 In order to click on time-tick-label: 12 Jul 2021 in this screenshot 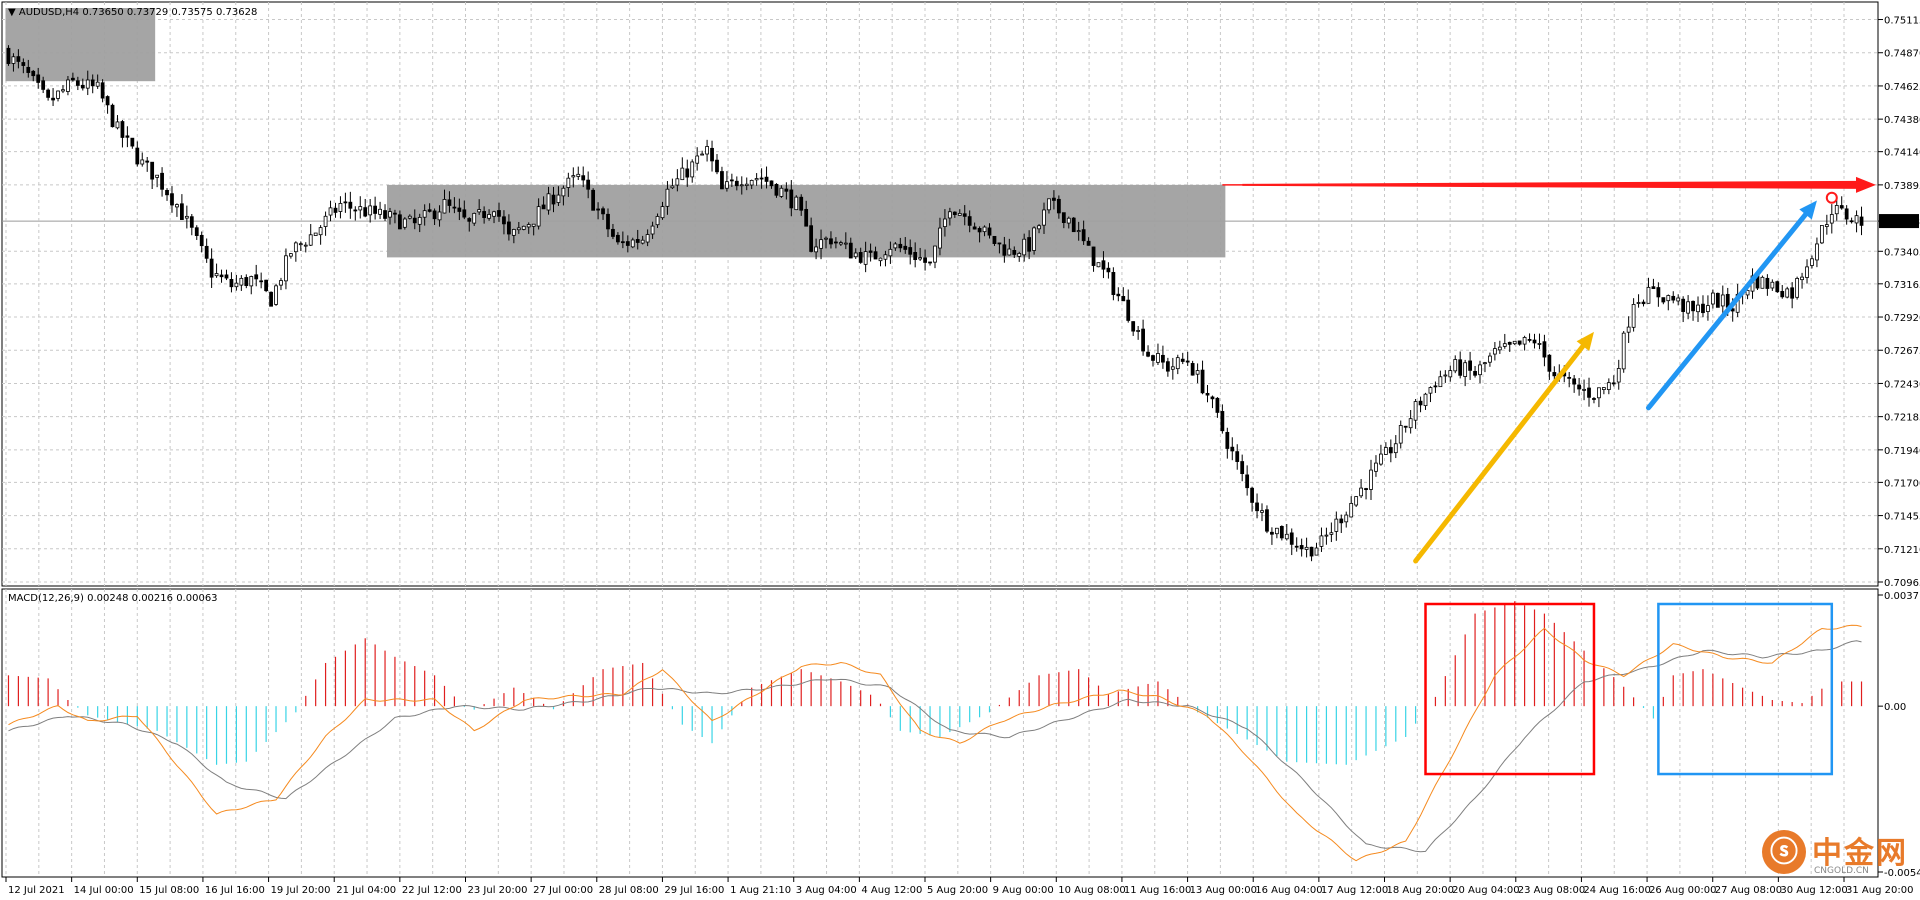, I will do `click(36, 890)`.